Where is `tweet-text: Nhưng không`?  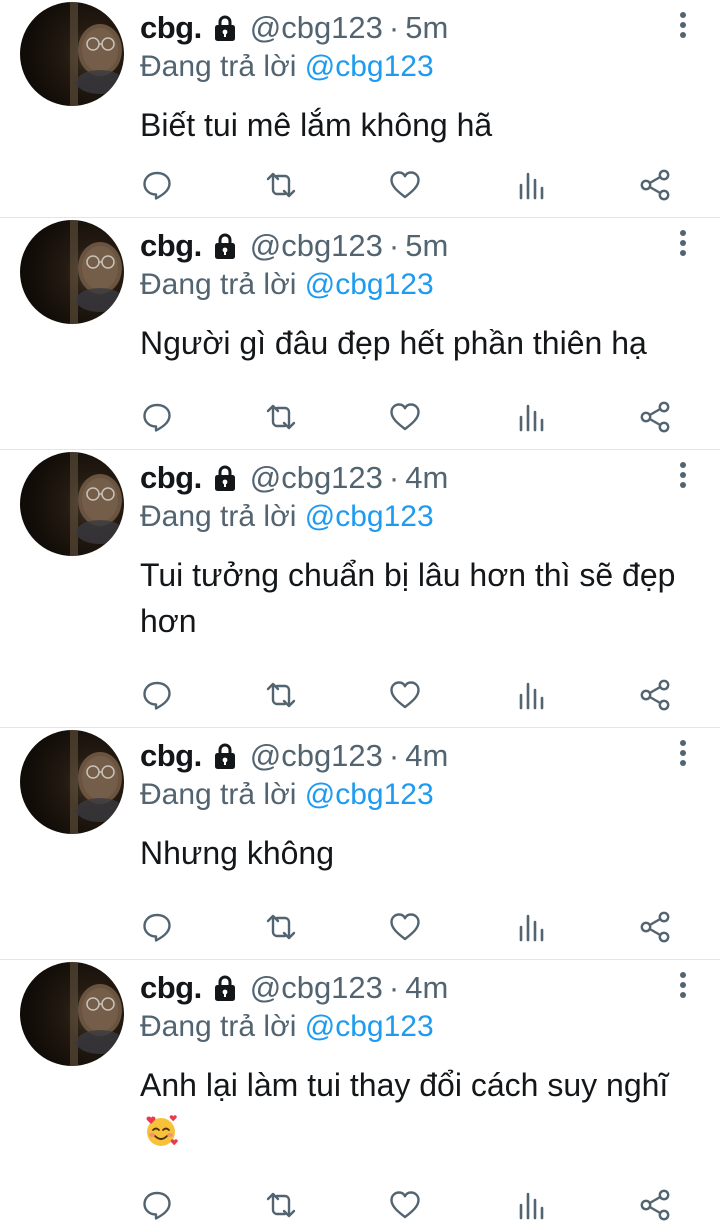
tweet-text: Nhưng không is located at coordinates (420, 853).